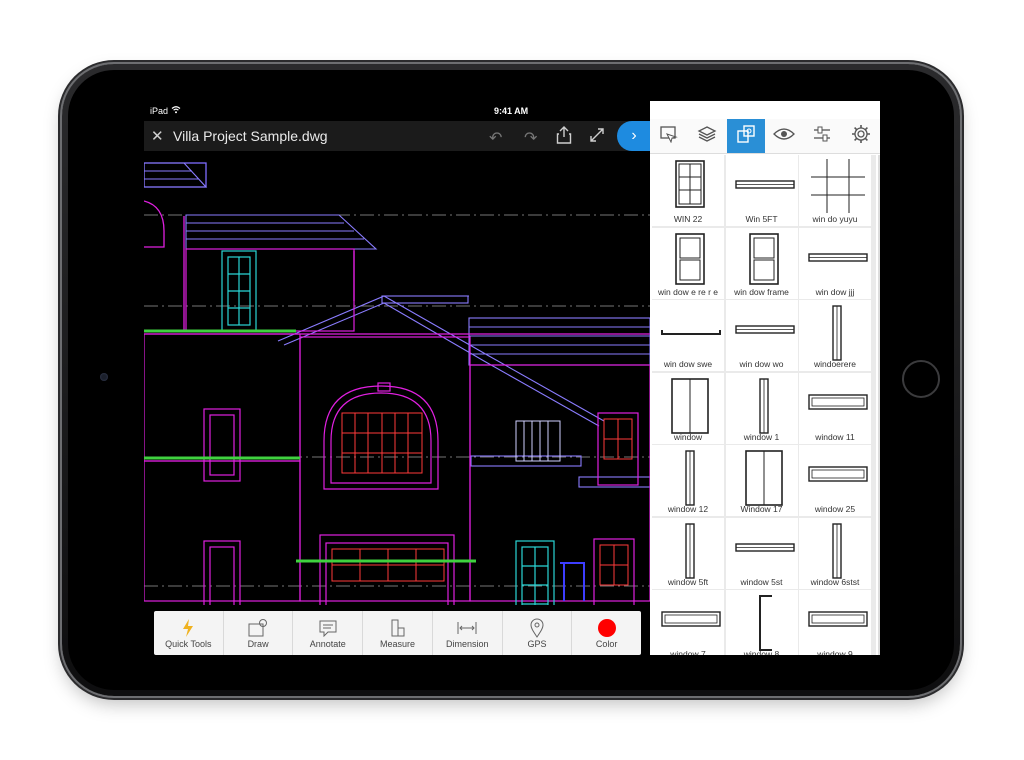  I want to click on color-button: Color, so click(606, 633).